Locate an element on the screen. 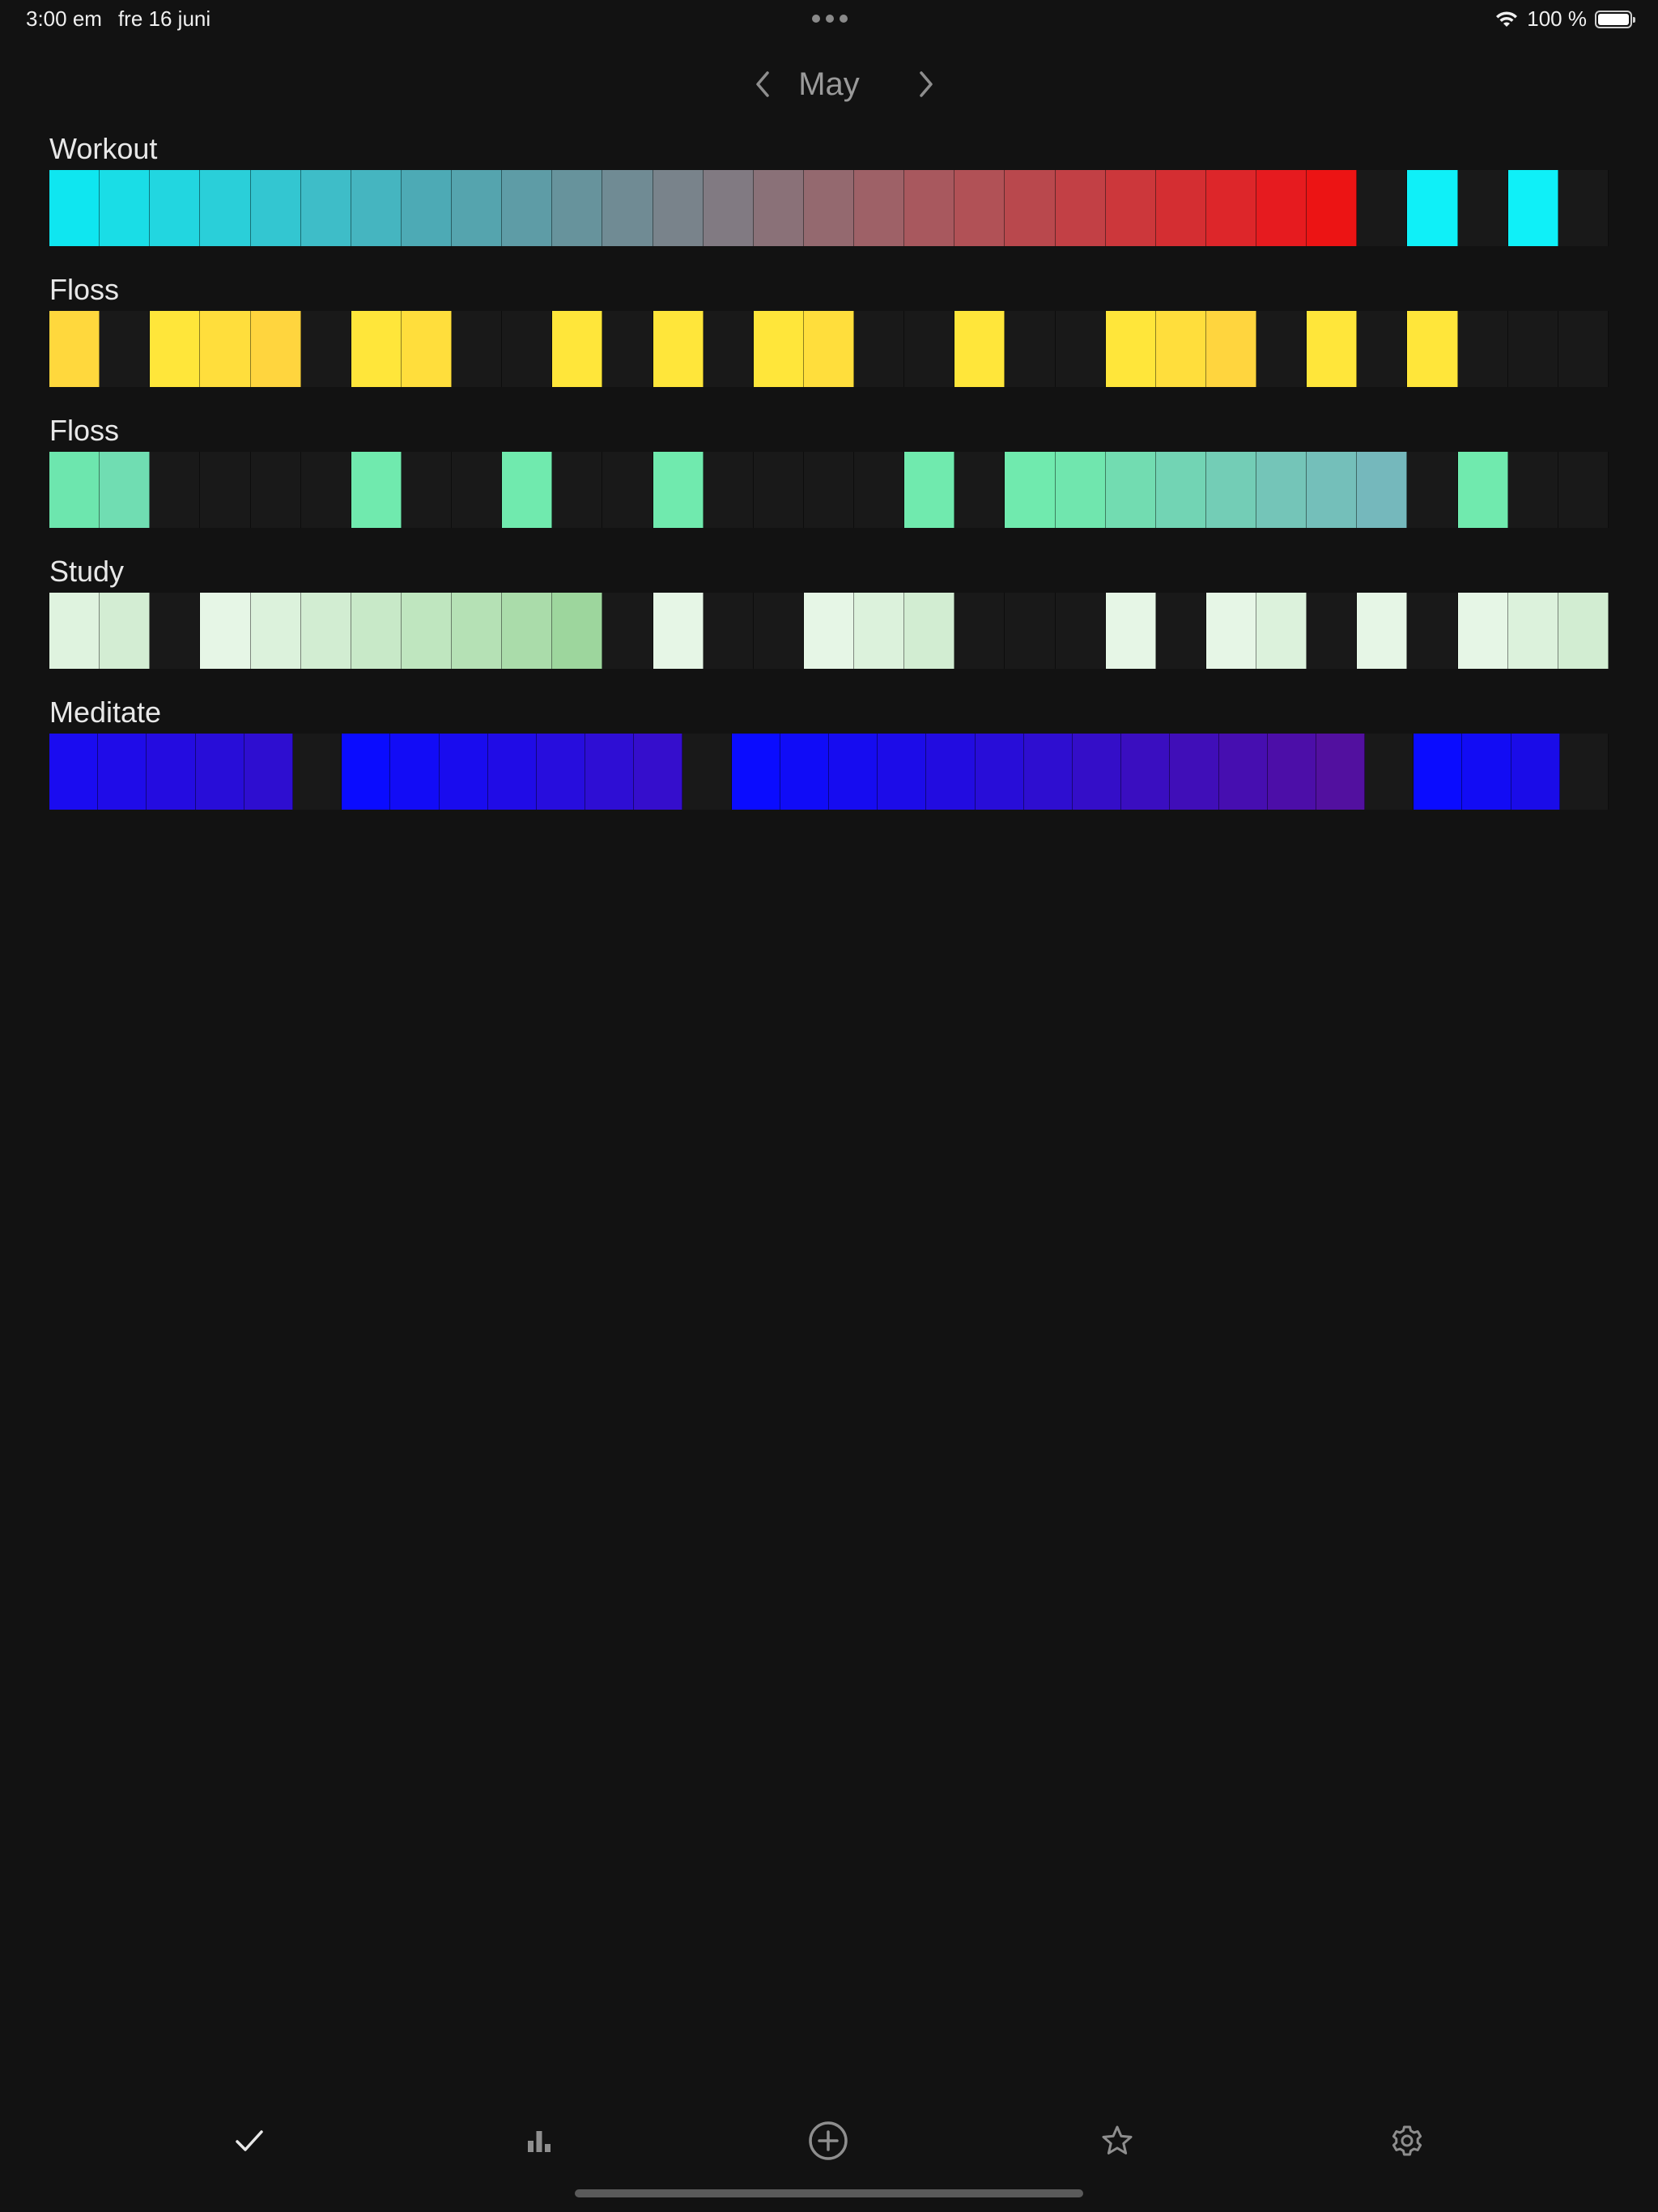  habit-floss: Floss is located at coordinates (829, 341).